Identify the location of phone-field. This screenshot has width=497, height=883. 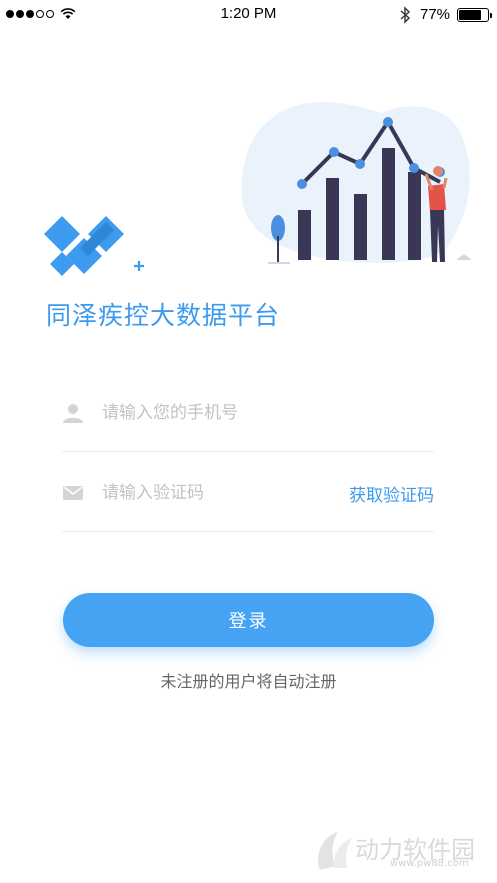
(248, 413).